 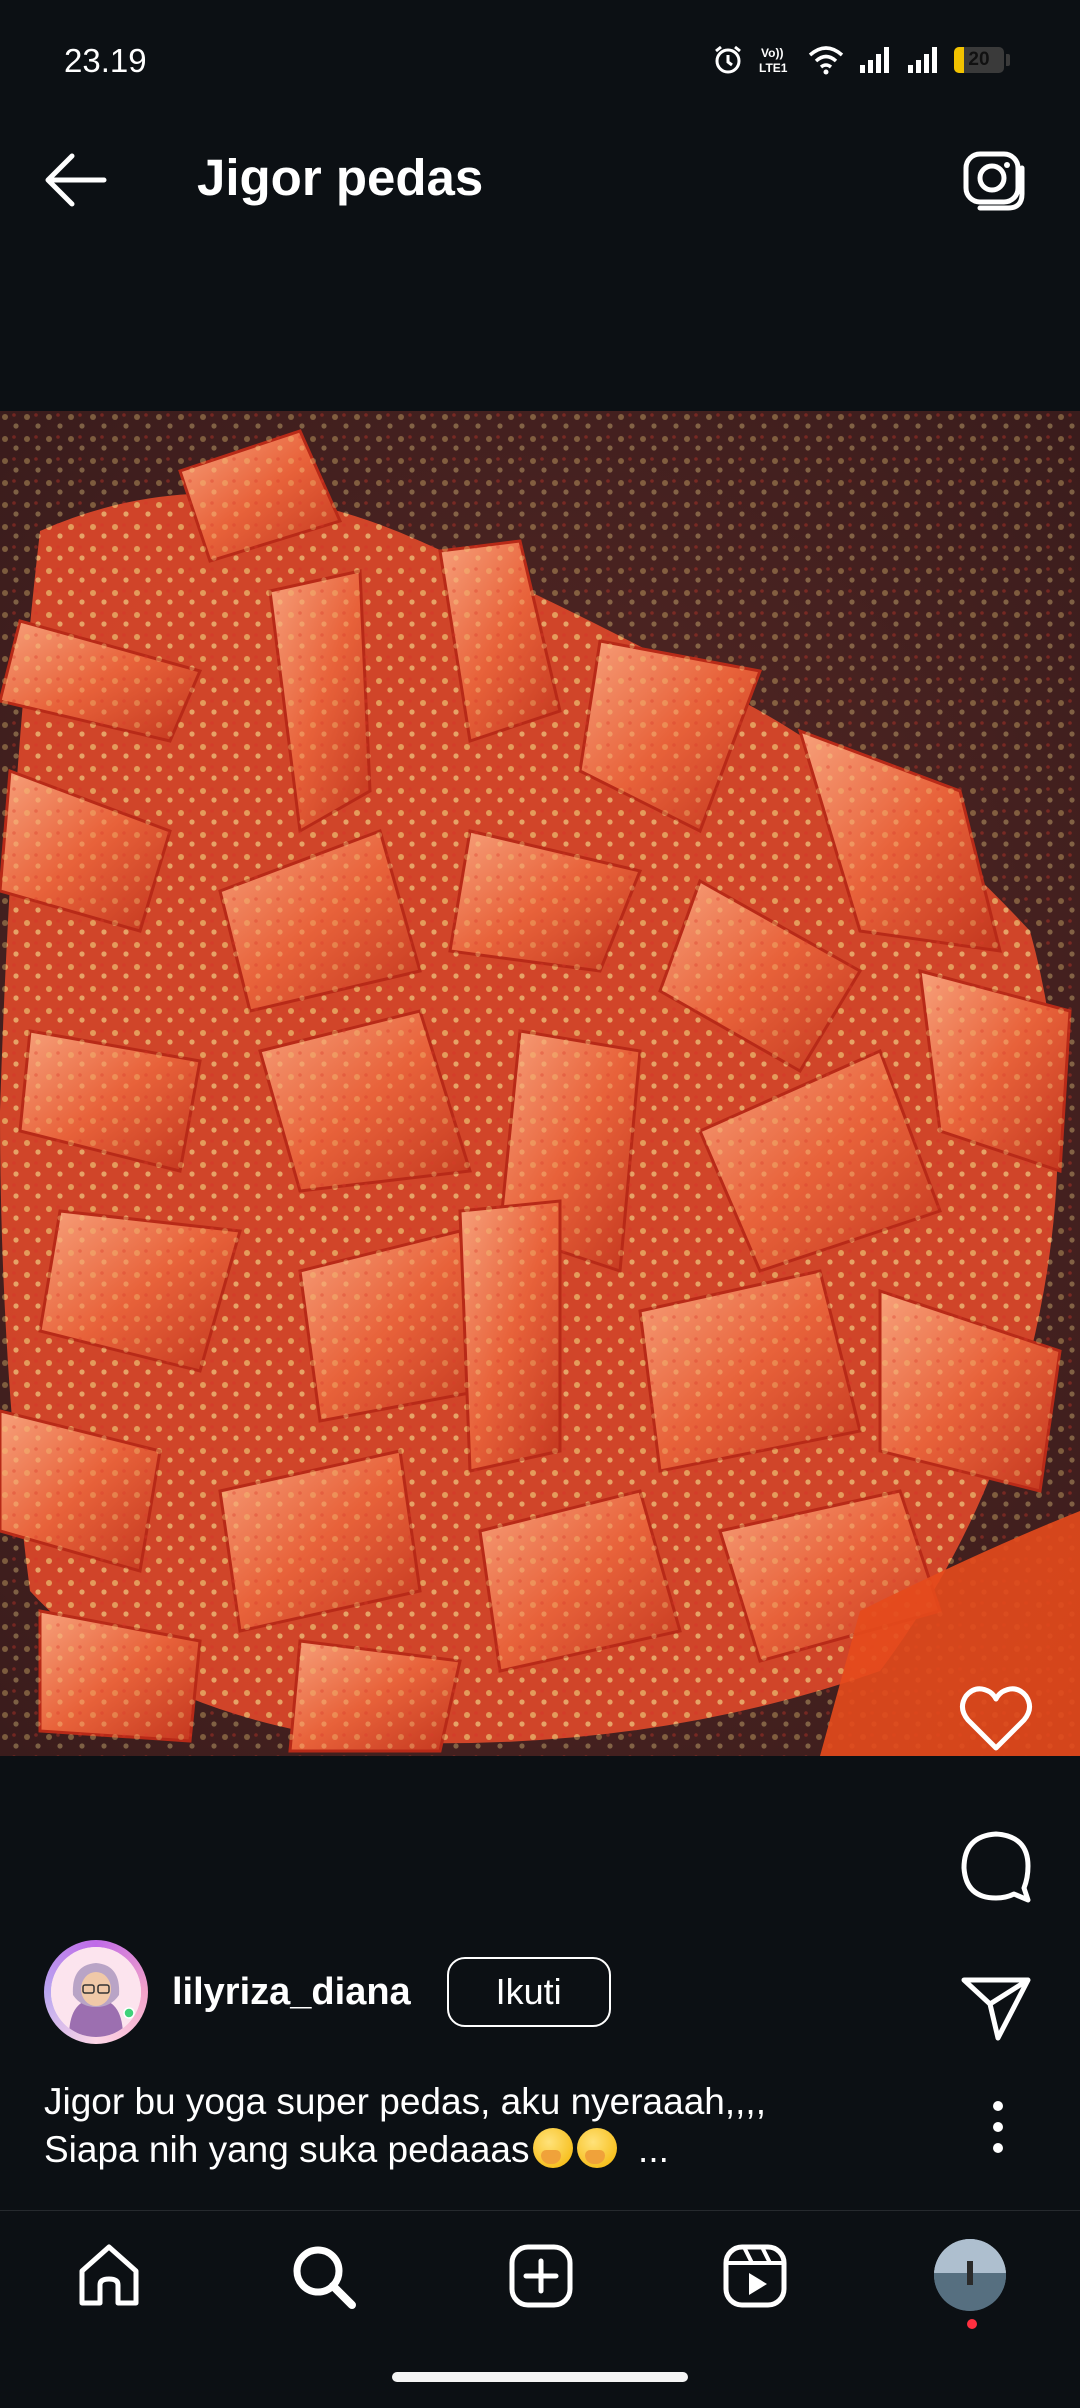 I want to click on caption-line-2-text: Siapa nih yang suka pedaaas, so click(x=287, y=2149).